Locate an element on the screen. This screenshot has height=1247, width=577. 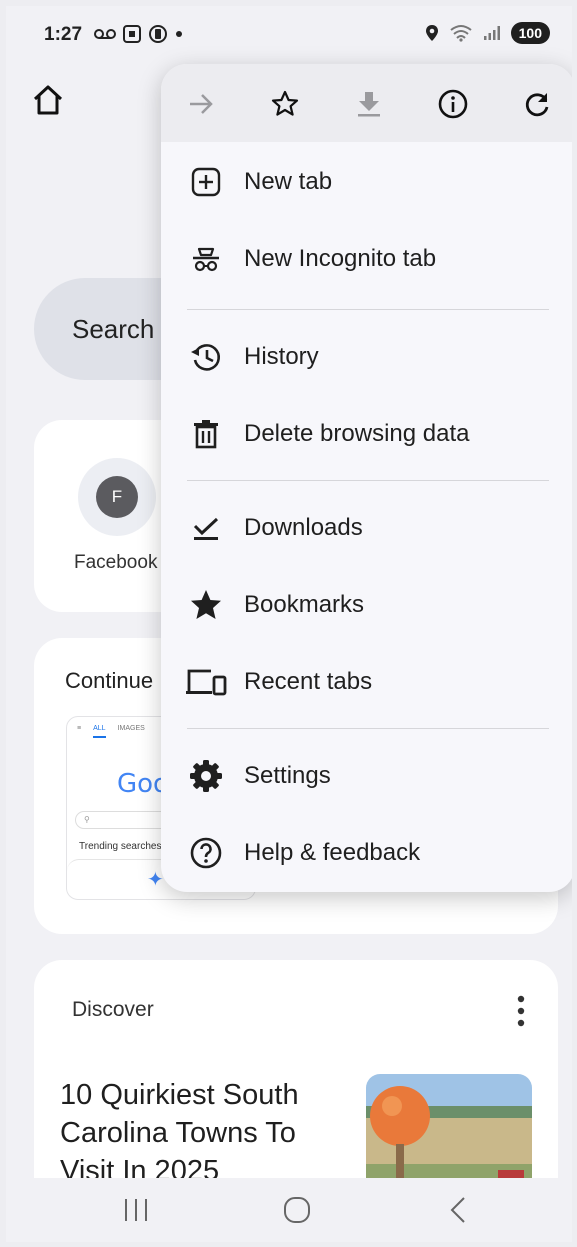
screenshot-icon is located at coordinates (132, 34).